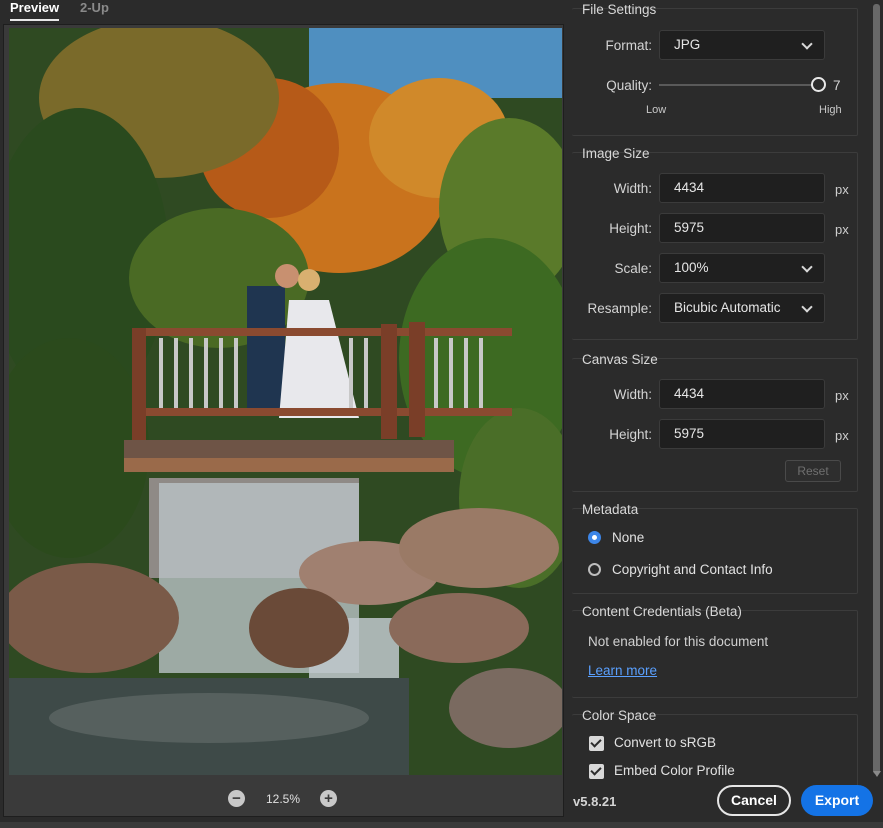  Describe the element at coordinates (837, 800) in the screenshot. I see `export-button: Export` at that location.